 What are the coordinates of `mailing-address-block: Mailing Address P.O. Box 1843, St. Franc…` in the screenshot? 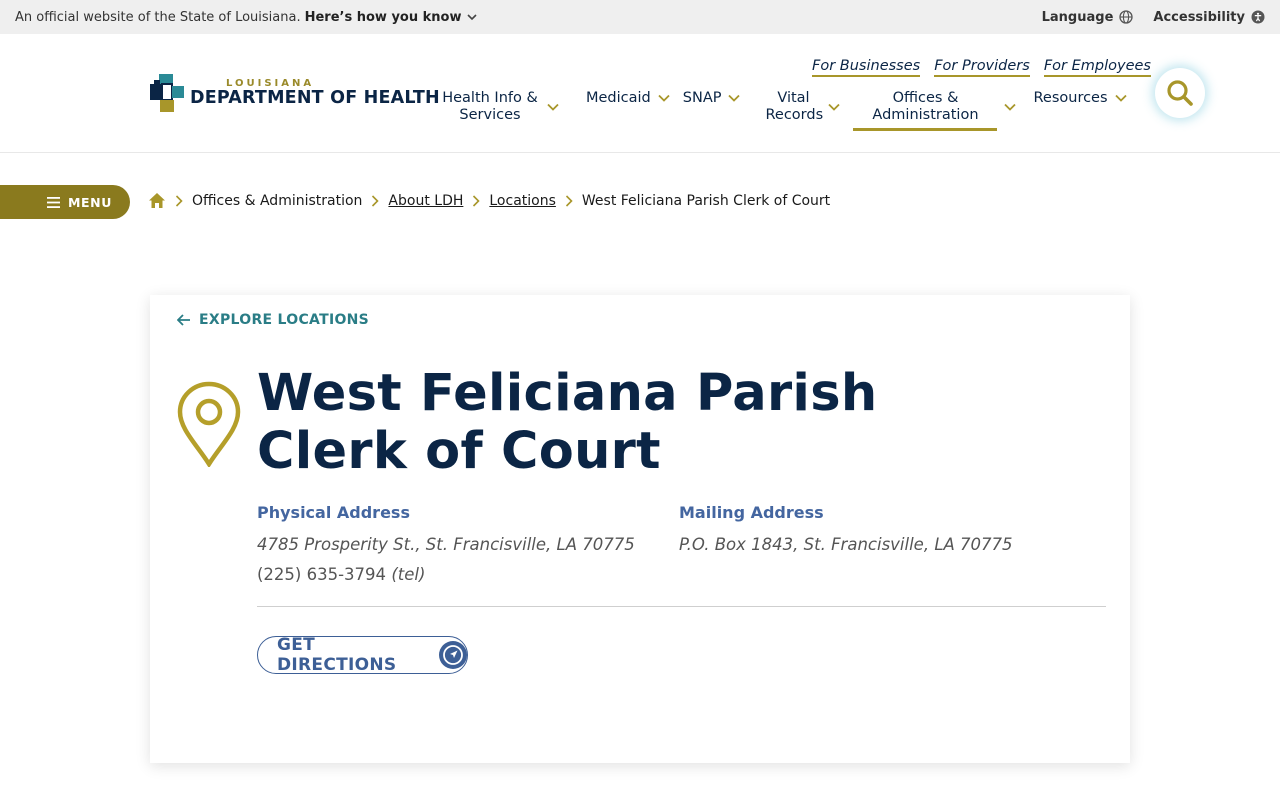 It's located at (846, 531).